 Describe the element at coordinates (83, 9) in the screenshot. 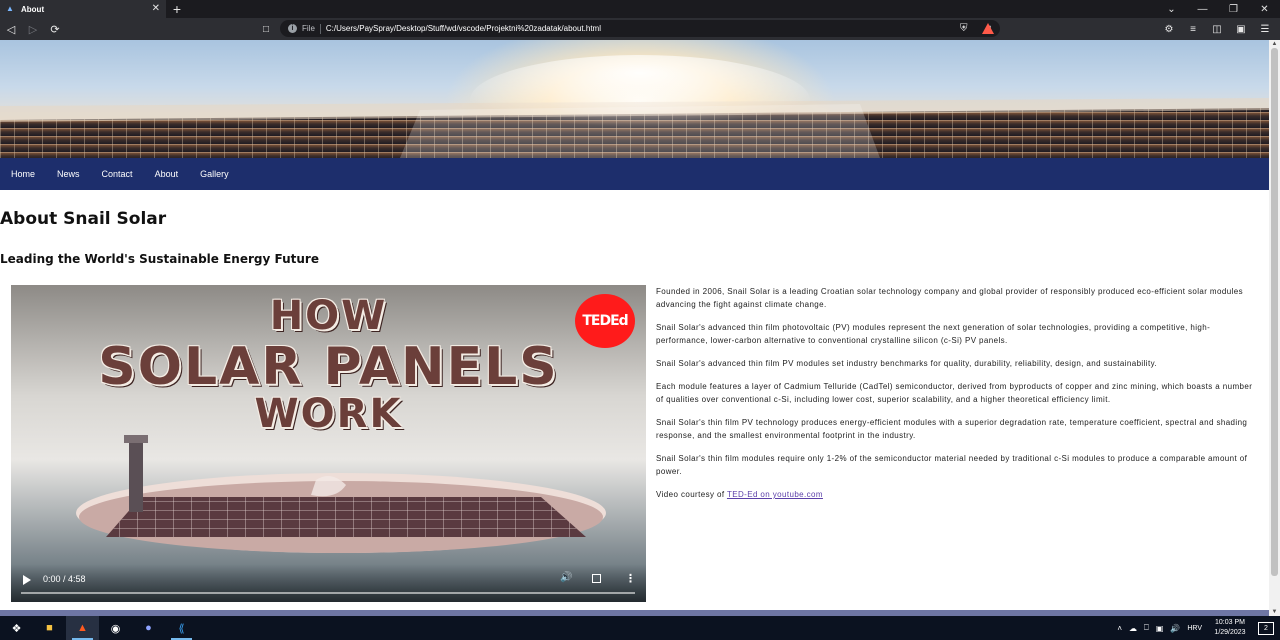

I see `browser-tab: ▲ About ✕` at that location.